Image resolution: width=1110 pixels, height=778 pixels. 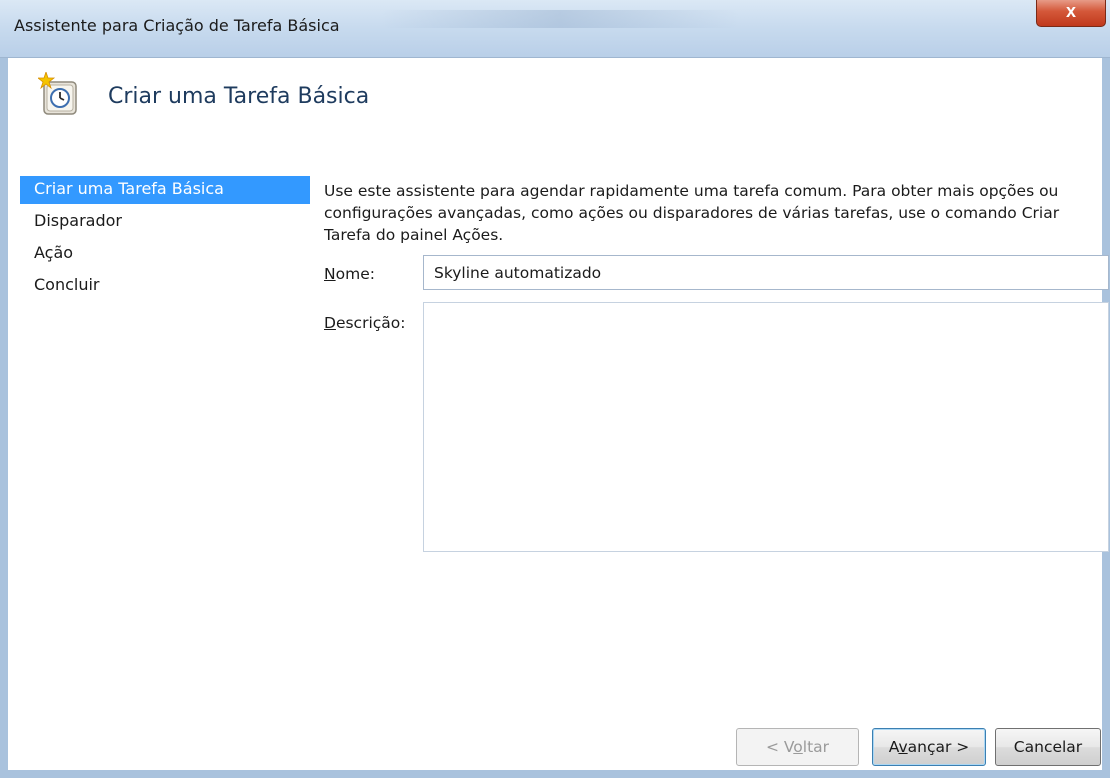 What do you see at coordinates (239, 96) in the screenshot?
I see `page-title: Criar uma Tarefa Básica` at bounding box center [239, 96].